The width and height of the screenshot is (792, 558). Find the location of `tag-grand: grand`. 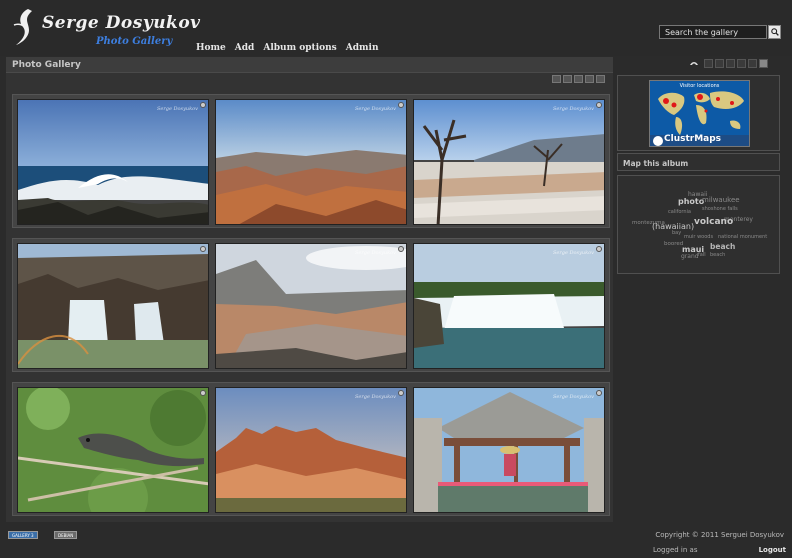

tag-grand: grand is located at coordinates (690, 256).